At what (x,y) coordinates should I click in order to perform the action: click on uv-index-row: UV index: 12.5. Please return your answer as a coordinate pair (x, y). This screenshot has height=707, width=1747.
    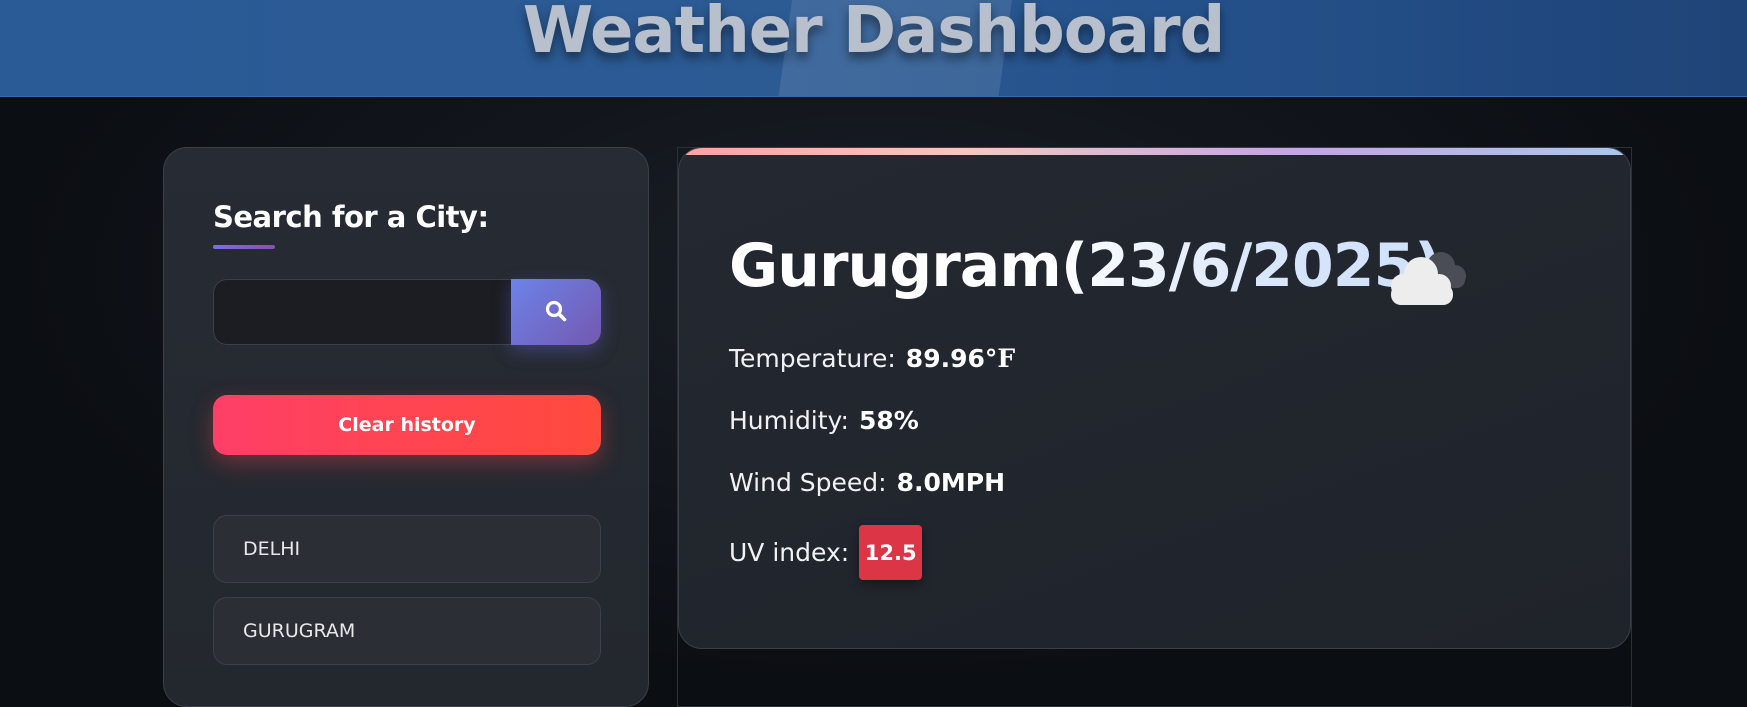
    Looking at the image, I should click on (826, 552).